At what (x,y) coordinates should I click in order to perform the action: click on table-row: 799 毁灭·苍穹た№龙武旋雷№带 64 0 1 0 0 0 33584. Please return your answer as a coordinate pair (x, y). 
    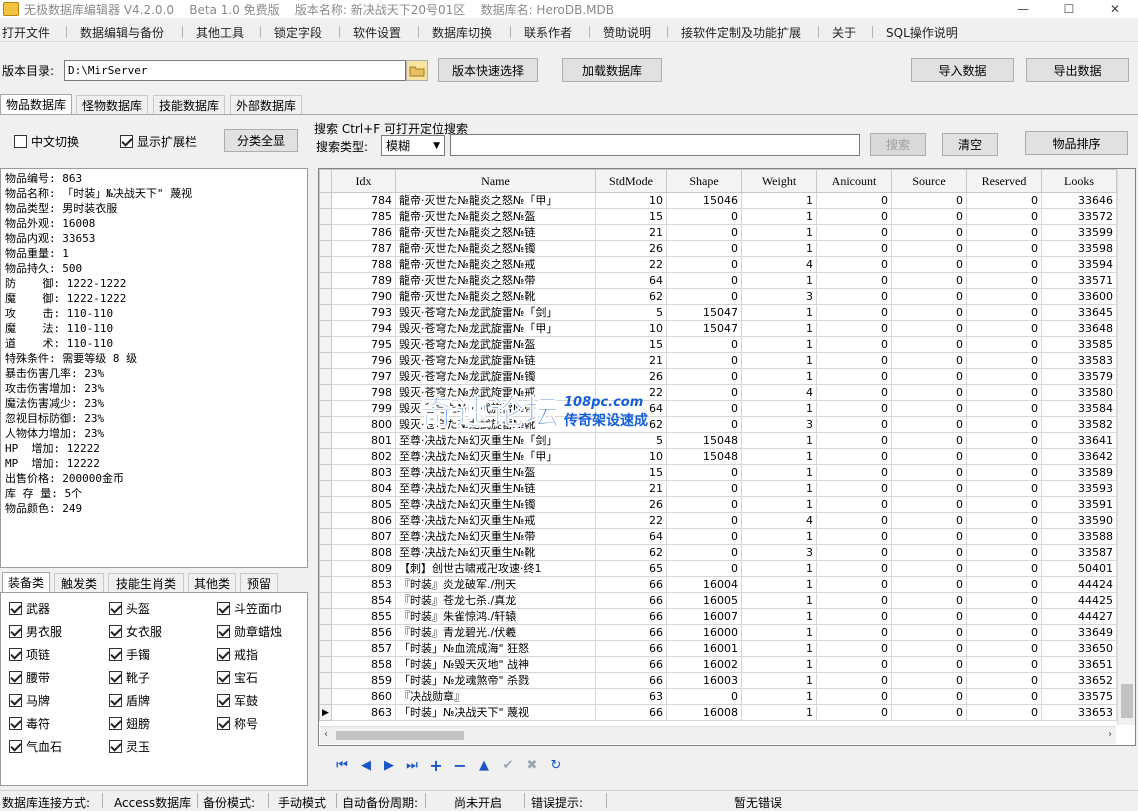
    Looking at the image, I should click on (718, 408).